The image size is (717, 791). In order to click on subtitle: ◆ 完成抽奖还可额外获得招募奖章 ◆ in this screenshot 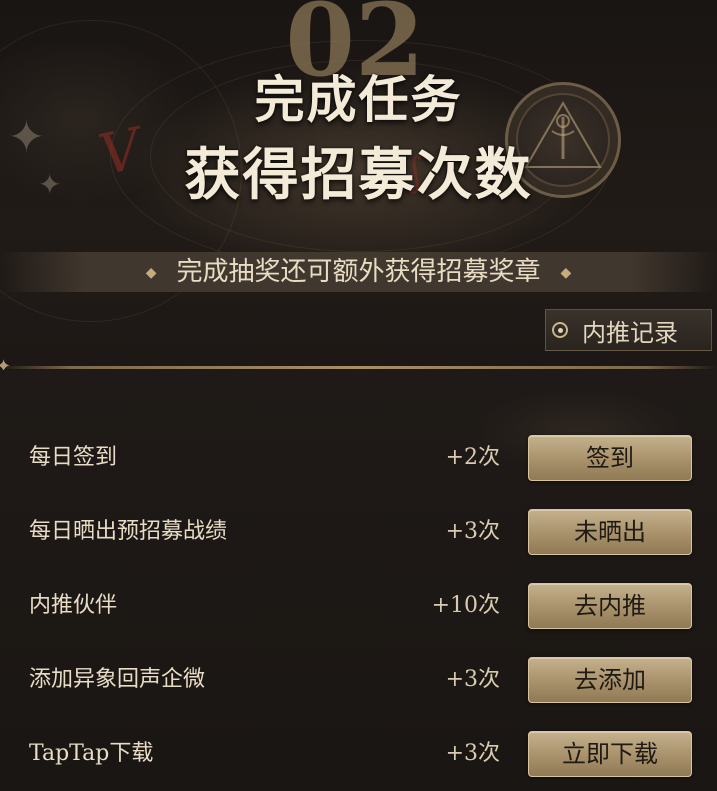, I will do `click(358, 272)`.